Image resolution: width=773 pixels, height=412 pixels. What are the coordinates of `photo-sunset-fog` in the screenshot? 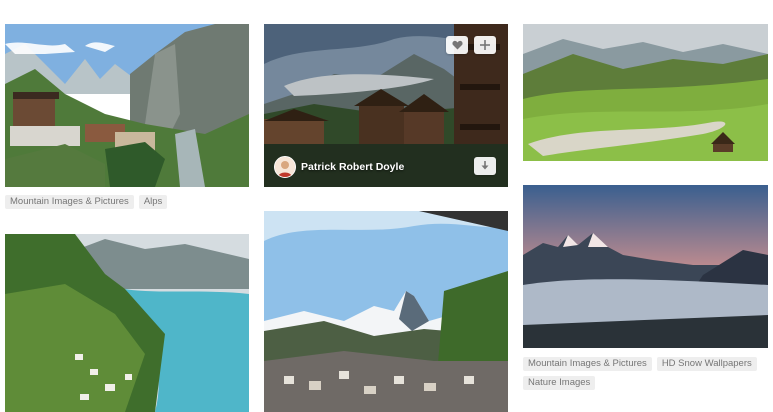 It's located at (645, 266).